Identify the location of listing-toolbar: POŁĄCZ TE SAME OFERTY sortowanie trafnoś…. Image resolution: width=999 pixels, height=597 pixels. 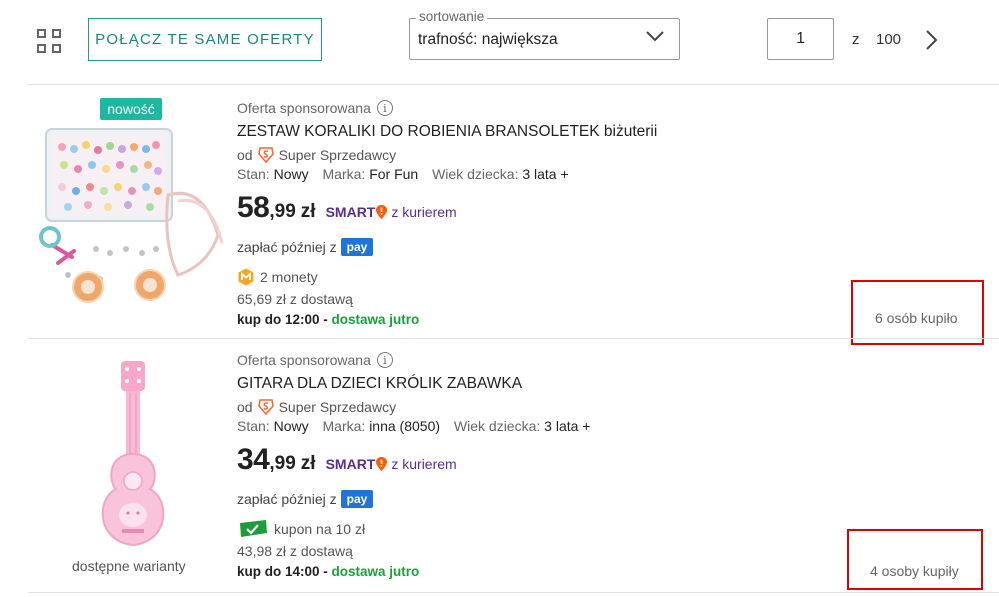
(499, 41).